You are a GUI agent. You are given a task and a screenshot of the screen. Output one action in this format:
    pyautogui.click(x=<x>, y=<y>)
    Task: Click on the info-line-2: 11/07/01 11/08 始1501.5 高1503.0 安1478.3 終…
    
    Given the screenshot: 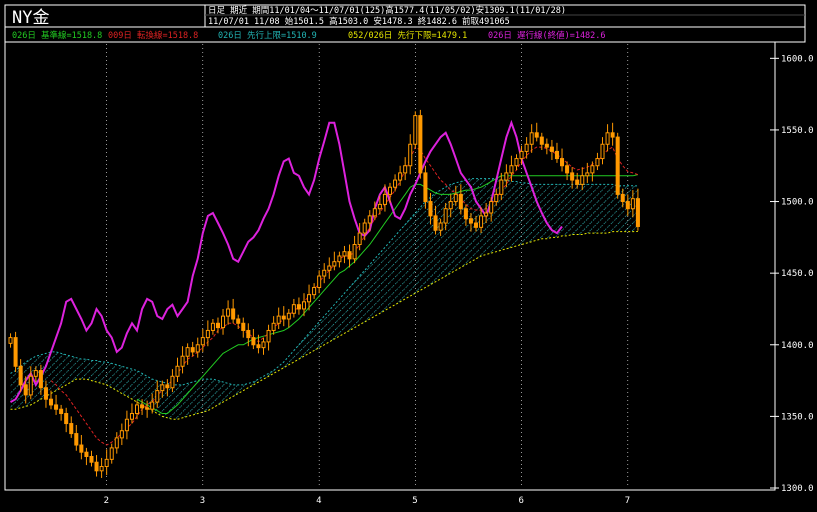 What is the action you would take?
    pyautogui.click(x=359, y=21)
    